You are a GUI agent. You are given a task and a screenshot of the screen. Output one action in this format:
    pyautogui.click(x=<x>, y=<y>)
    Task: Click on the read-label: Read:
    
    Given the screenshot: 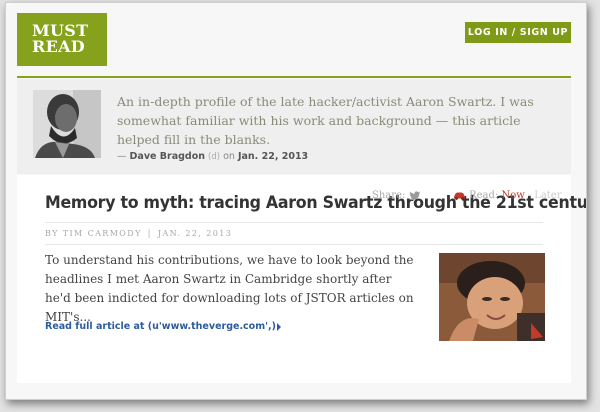 What is the action you would take?
    pyautogui.click(x=484, y=195)
    